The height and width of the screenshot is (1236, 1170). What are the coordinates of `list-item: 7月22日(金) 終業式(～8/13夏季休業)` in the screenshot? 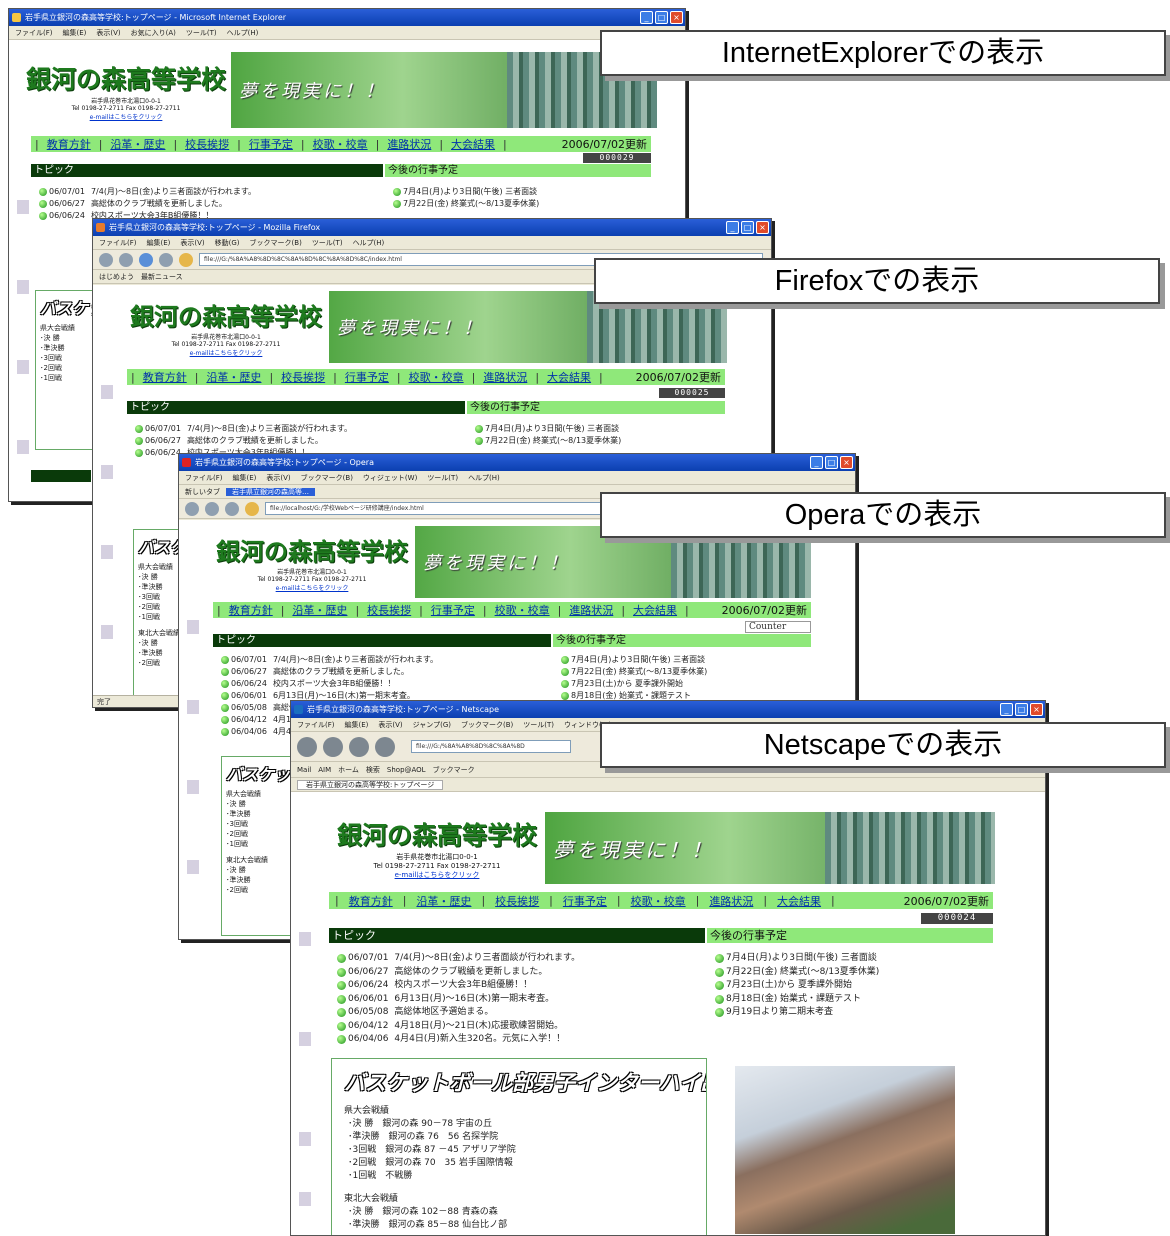 It's located at (854, 973).